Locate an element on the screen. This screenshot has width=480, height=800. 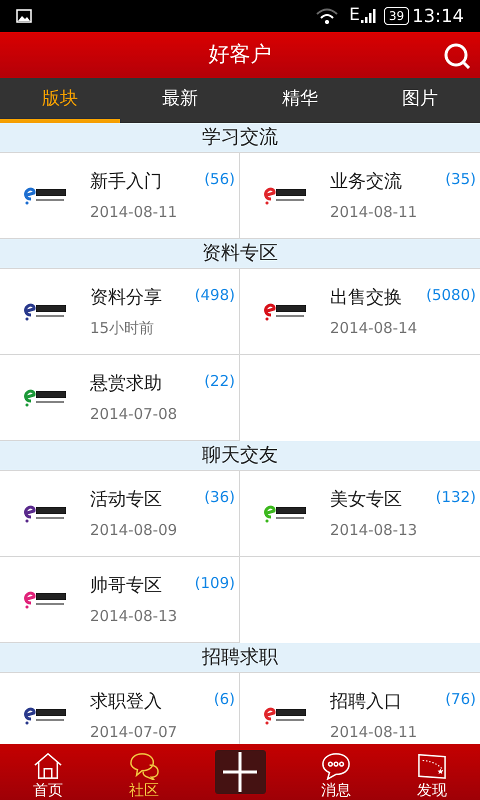
last-post-date: 15小时前 is located at coordinates (123, 328).